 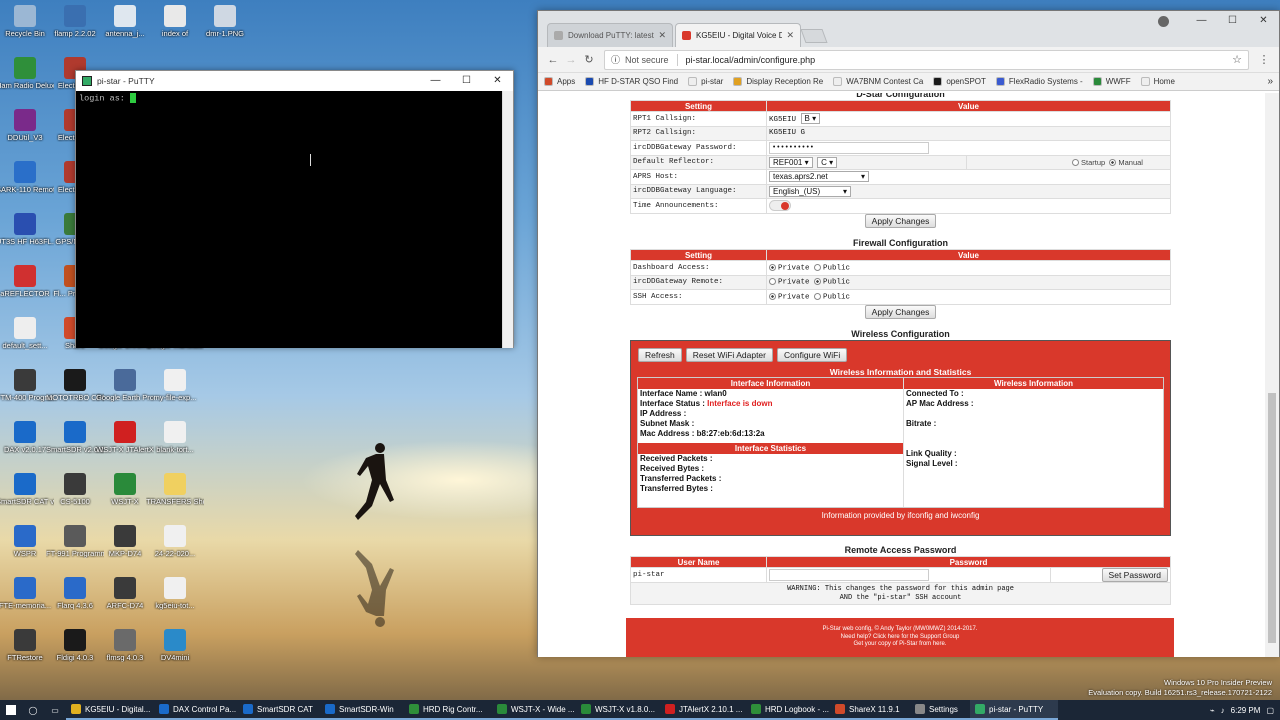 What do you see at coordinates (289, 219) in the screenshot?
I see `putty-terminal: login as:` at bounding box center [289, 219].